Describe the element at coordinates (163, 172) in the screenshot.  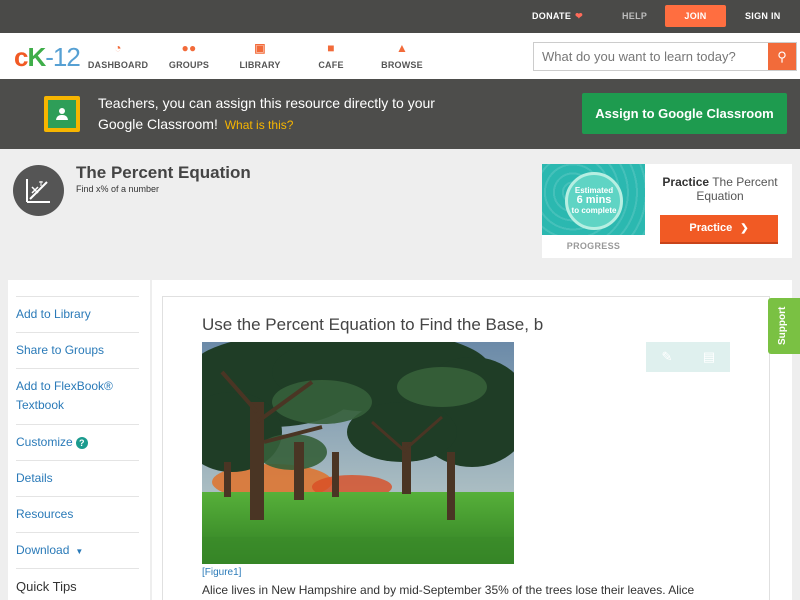
I see `page-title: The Percent Equation` at that location.